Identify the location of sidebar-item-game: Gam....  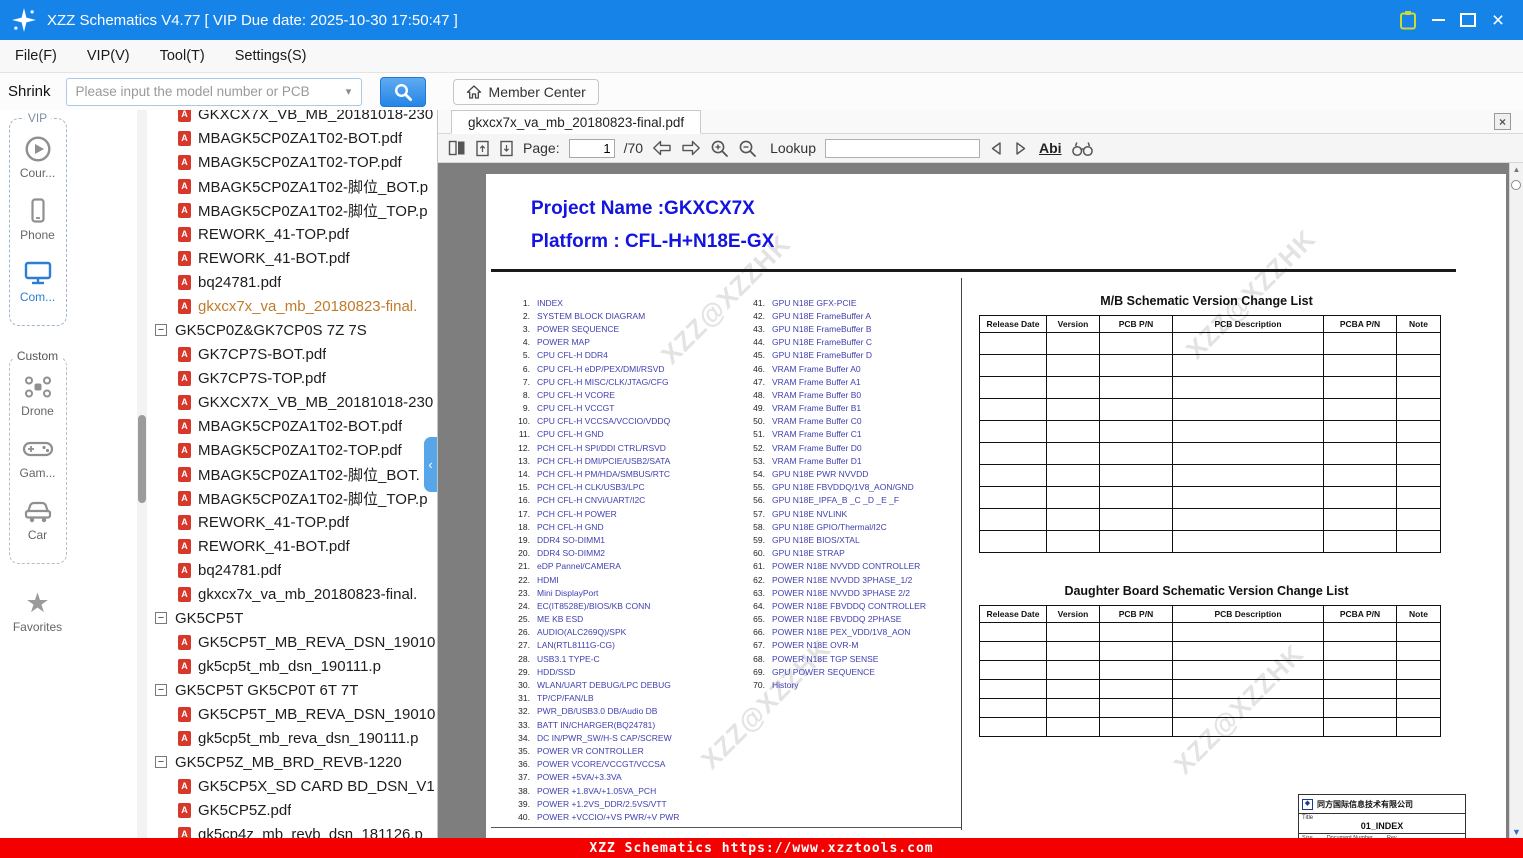
(38, 457).